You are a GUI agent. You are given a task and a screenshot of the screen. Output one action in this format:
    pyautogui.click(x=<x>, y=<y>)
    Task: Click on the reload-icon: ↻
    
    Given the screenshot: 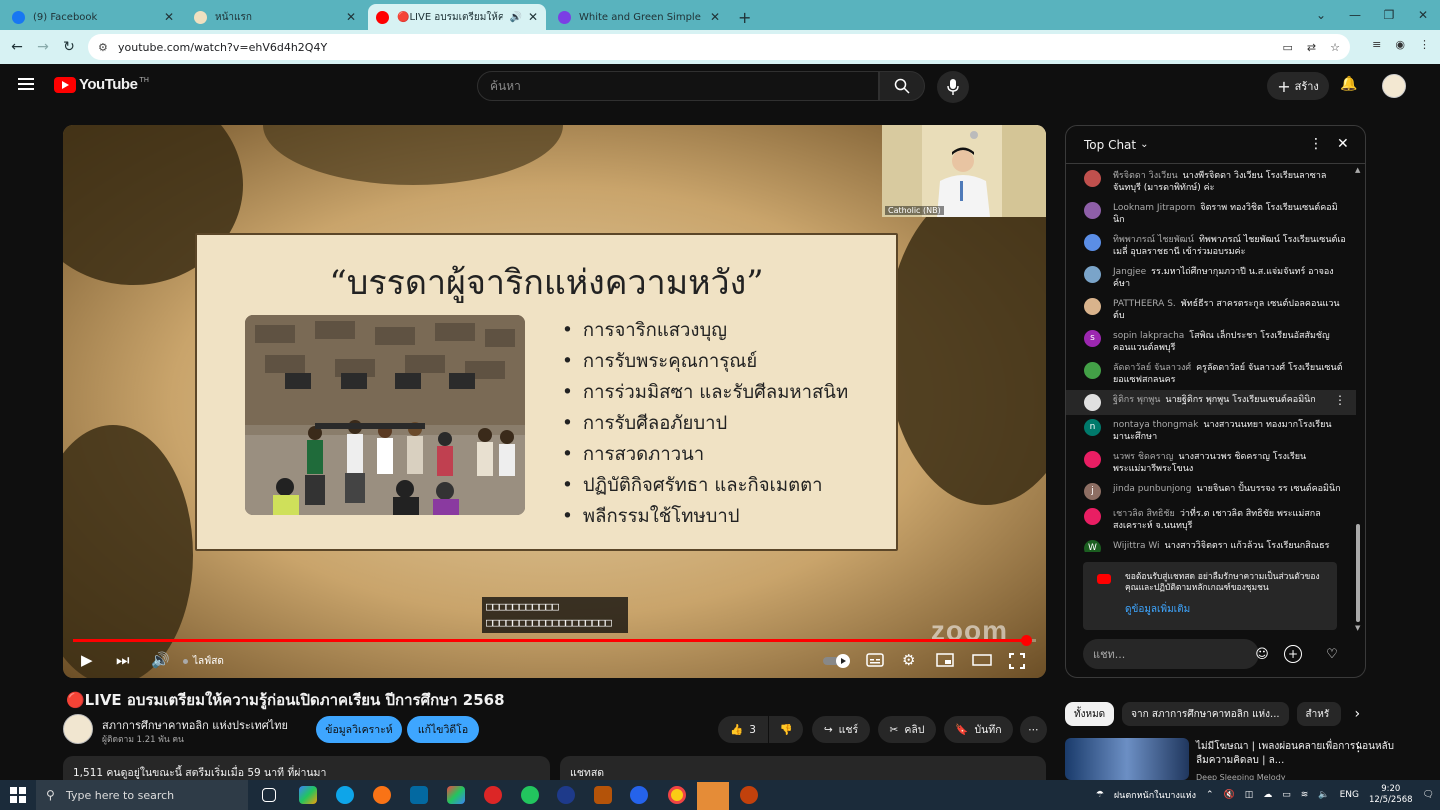 What is the action you would take?
    pyautogui.click(x=69, y=47)
    